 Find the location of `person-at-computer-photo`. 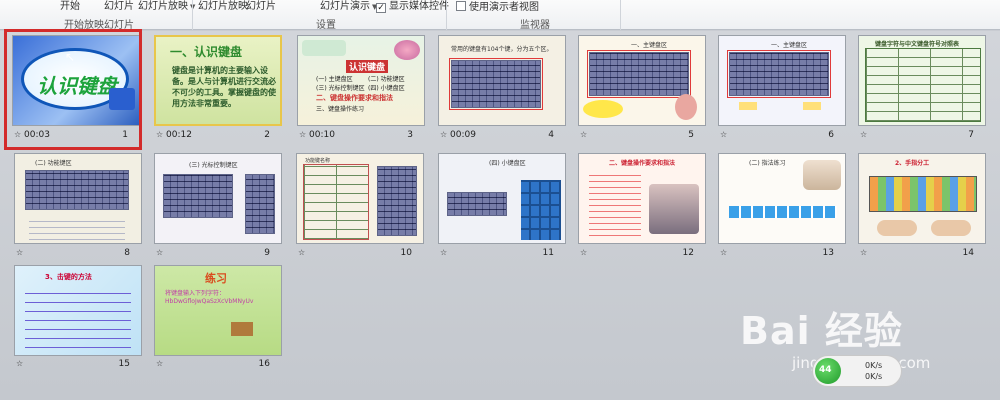

person-at-computer-photo is located at coordinates (674, 209).